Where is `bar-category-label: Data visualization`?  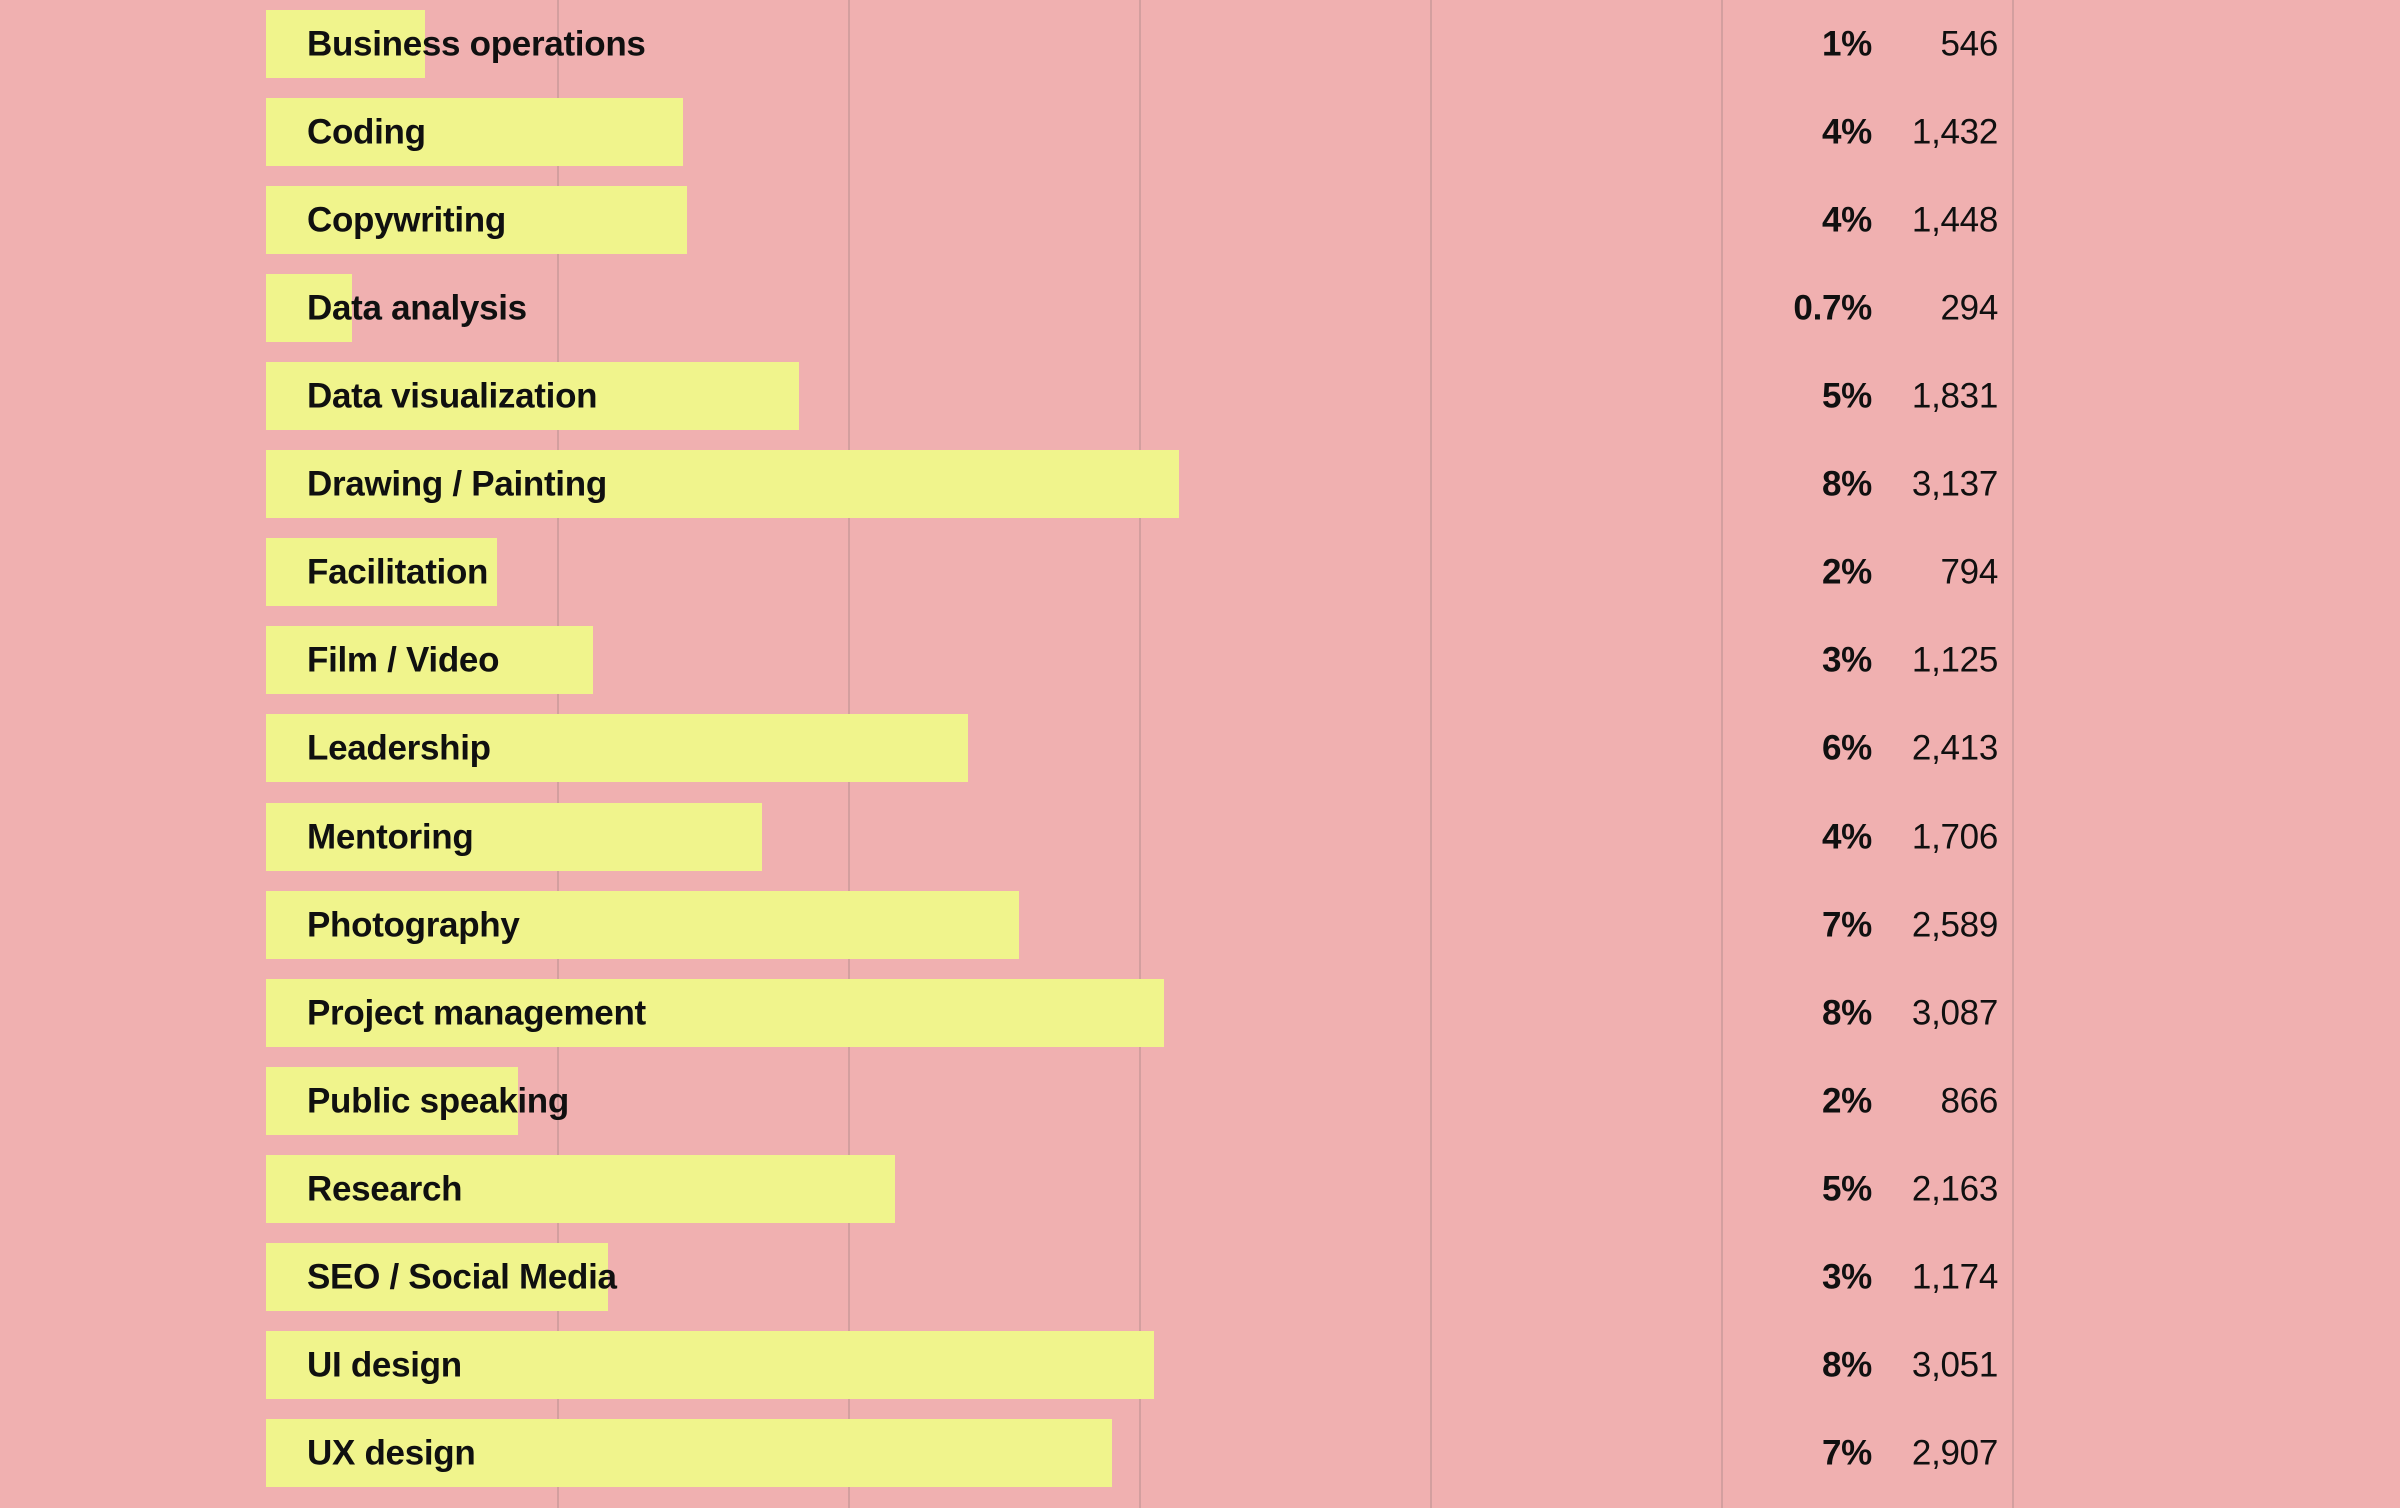
bar-category-label: Data visualization is located at coordinates (452, 396).